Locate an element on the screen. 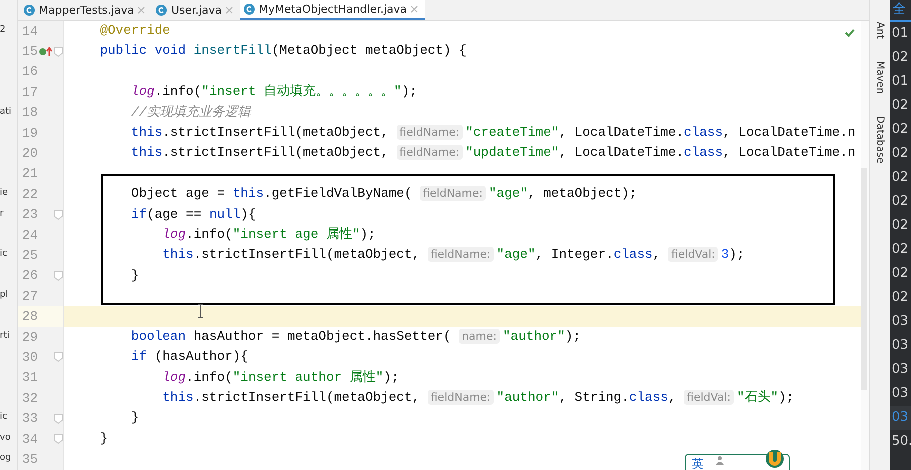 The height and width of the screenshot is (470, 911). code-text: , LocalDateTime. is located at coordinates (621, 132).